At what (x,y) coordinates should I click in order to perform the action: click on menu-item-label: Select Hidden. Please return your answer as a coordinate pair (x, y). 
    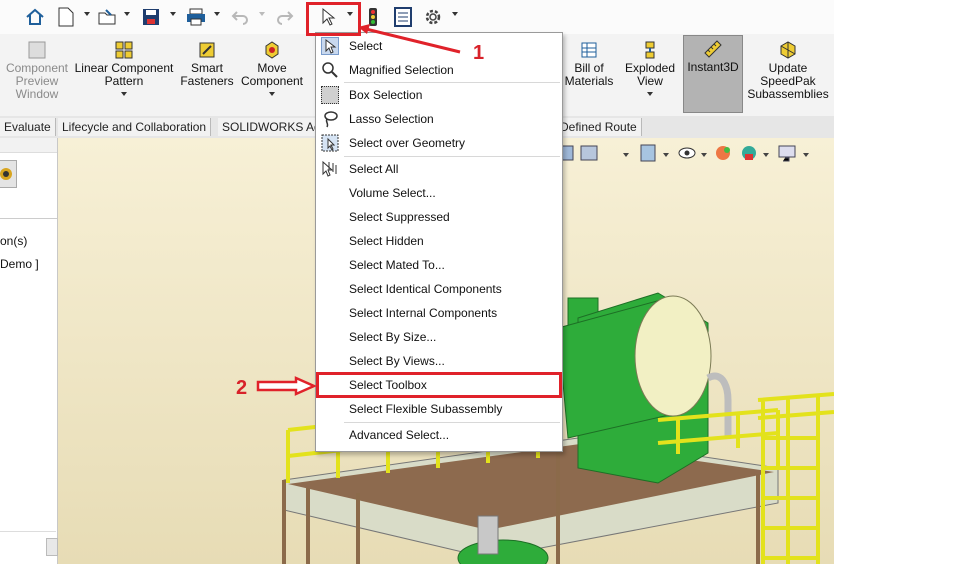
    Looking at the image, I should click on (386, 241).